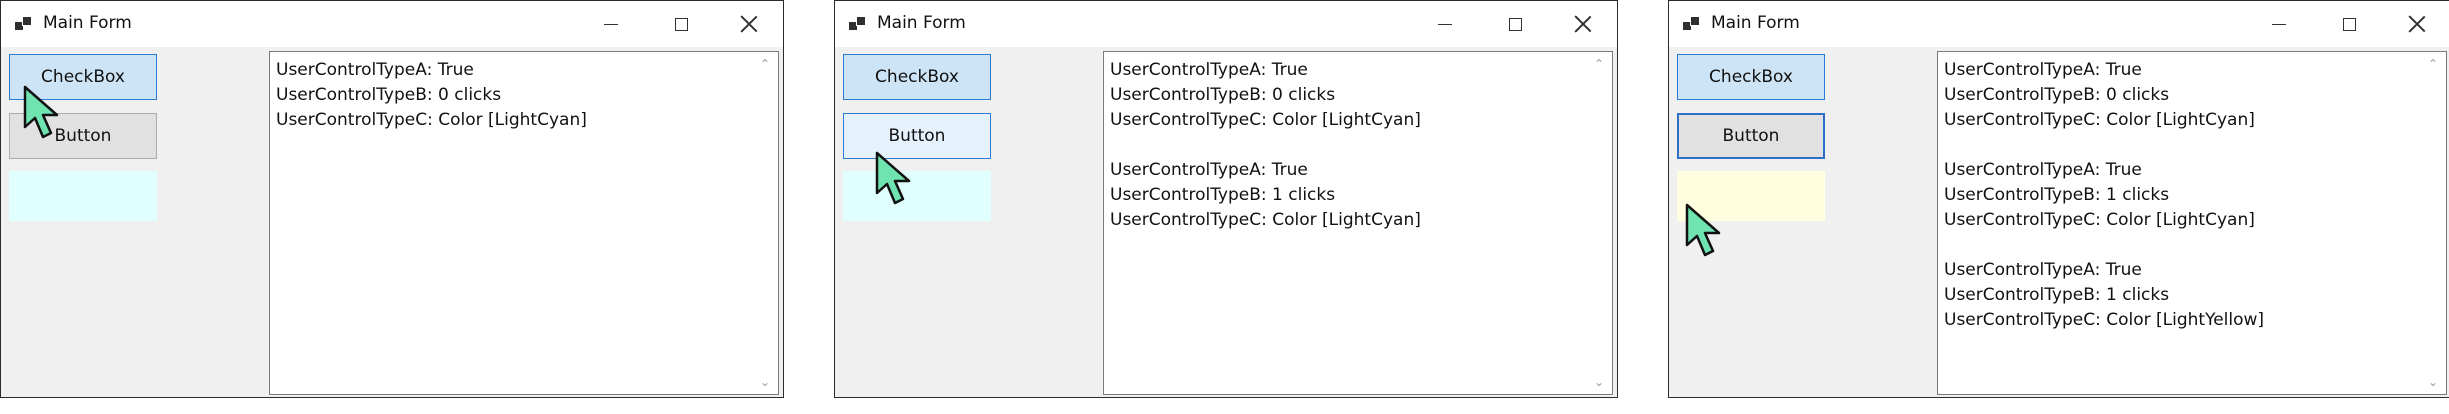 Image resolution: width=2449 pixels, height=414 pixels. I want to click on color-swatch, so click(83, 196).